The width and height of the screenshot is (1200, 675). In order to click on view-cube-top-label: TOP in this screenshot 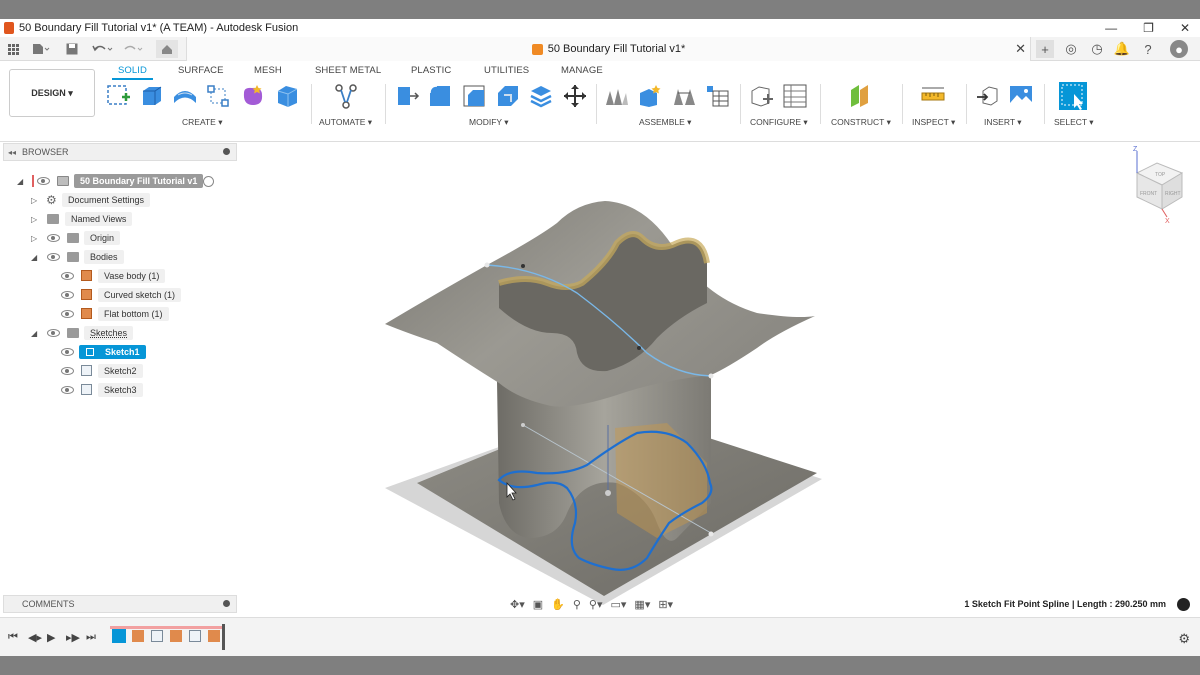, I will do `click(1160, 175)`.